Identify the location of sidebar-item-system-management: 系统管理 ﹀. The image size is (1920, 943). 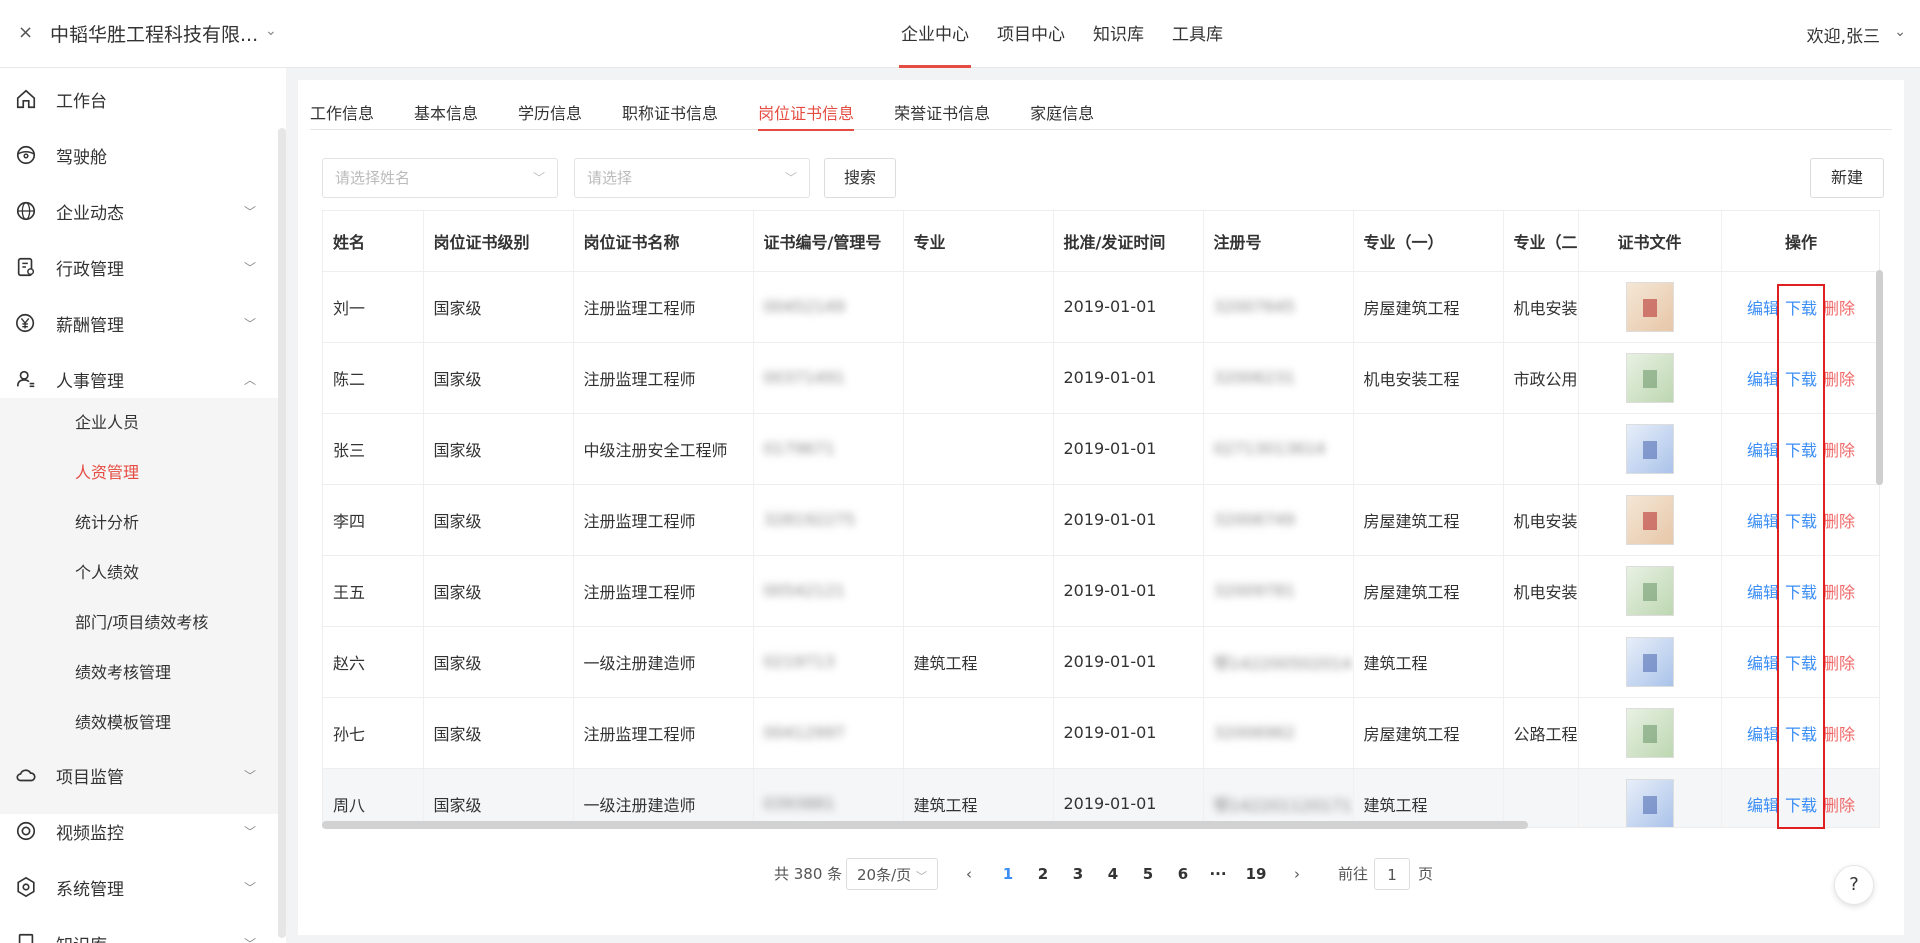
(139, 887).